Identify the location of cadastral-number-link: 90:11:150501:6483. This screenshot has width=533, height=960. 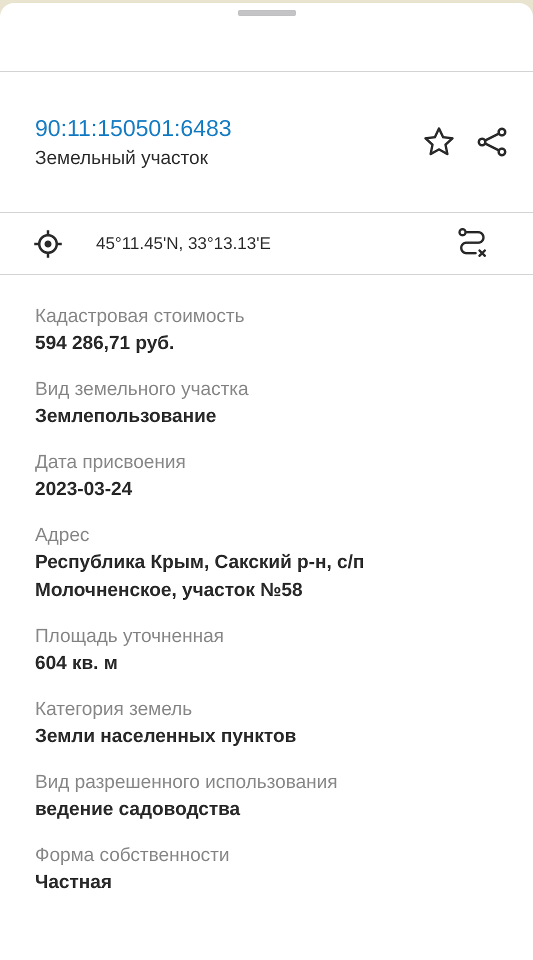
(133, 128).